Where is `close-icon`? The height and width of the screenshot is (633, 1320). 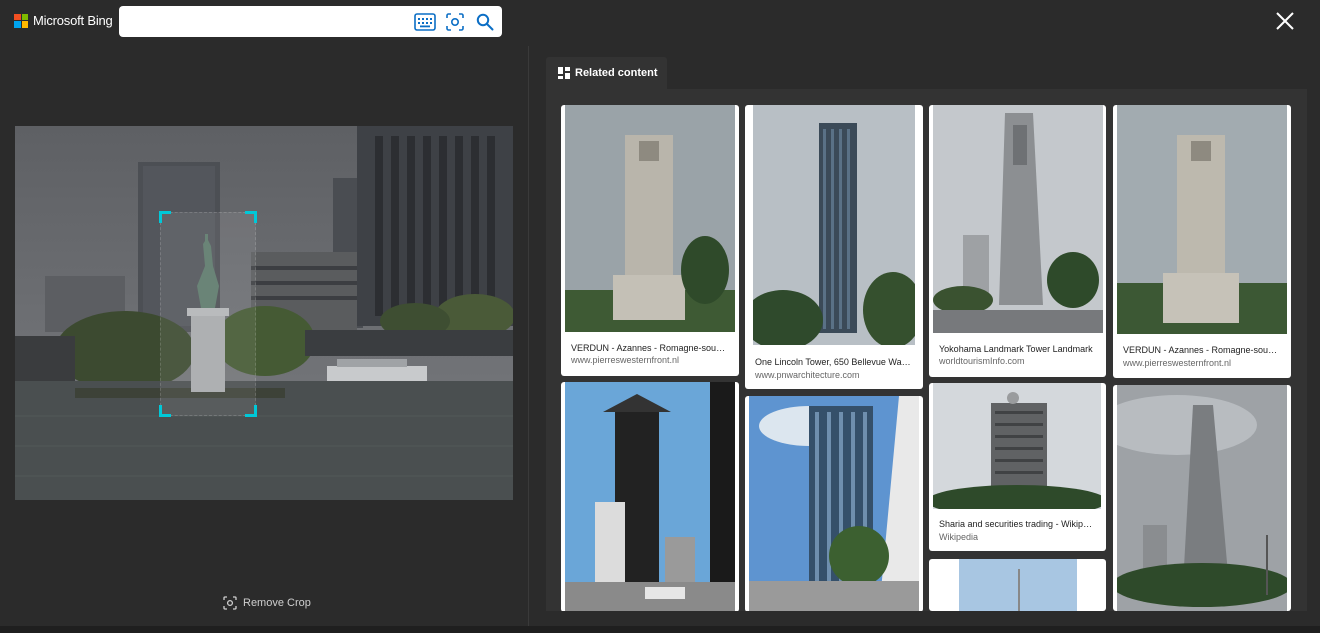
close-icon is located at coordinates (1285, 21).